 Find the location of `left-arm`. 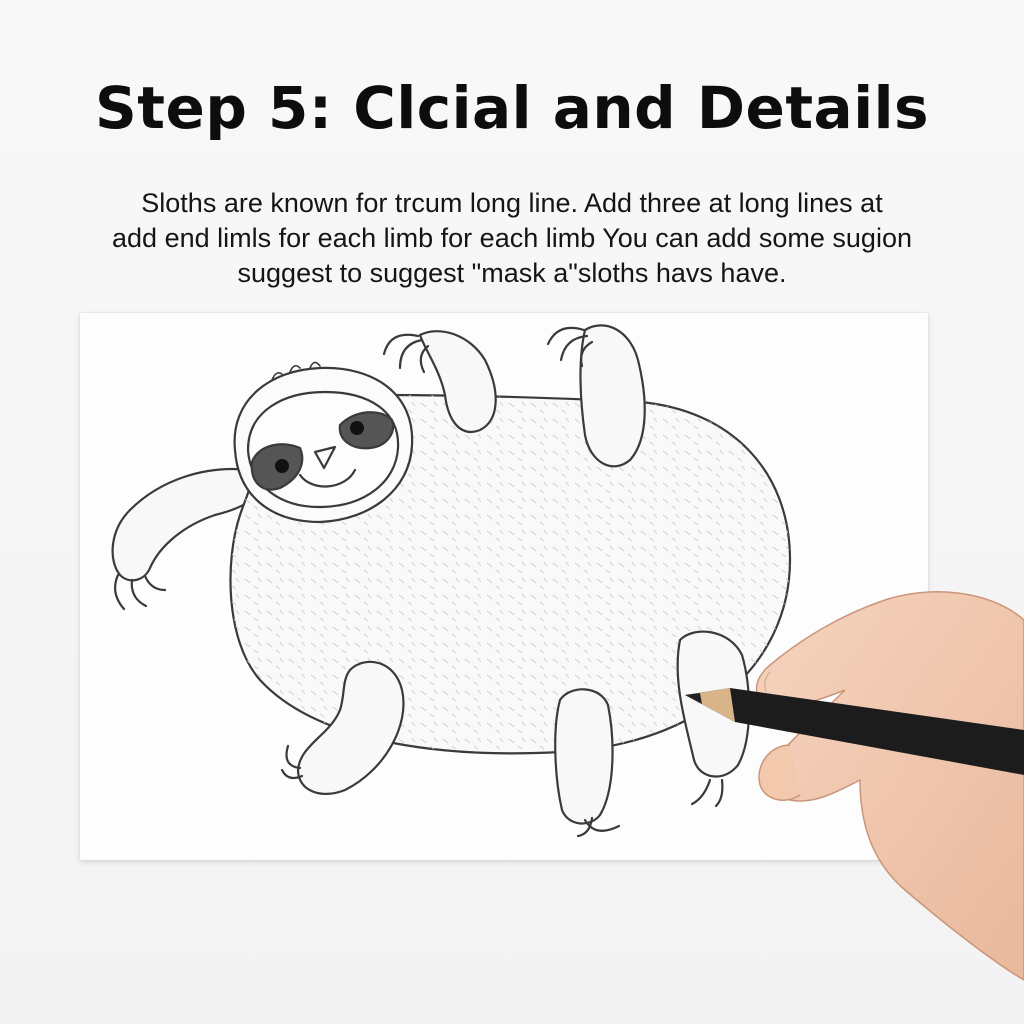

left-arm is located at coordinates (181, 539).